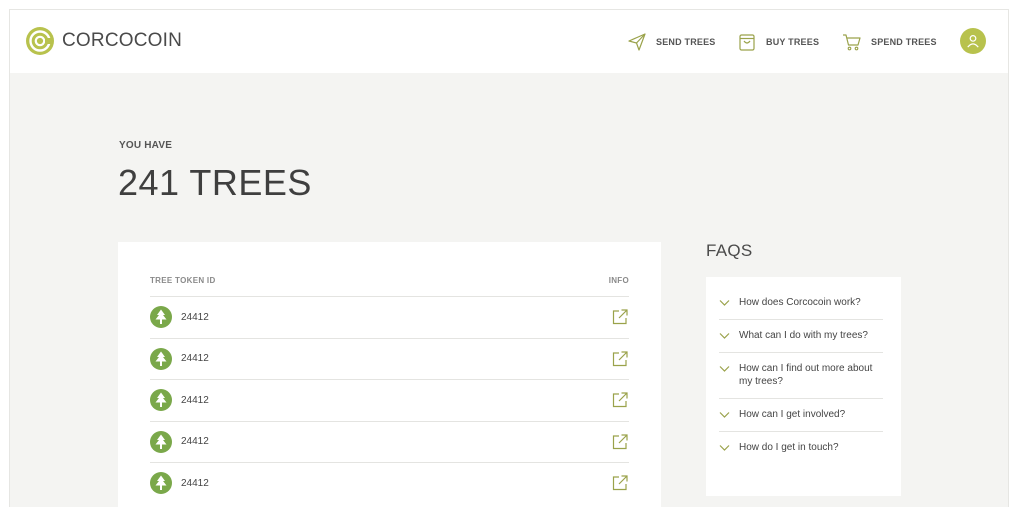  I want to click on balance-value: 241 TREES, so click(215, 182).